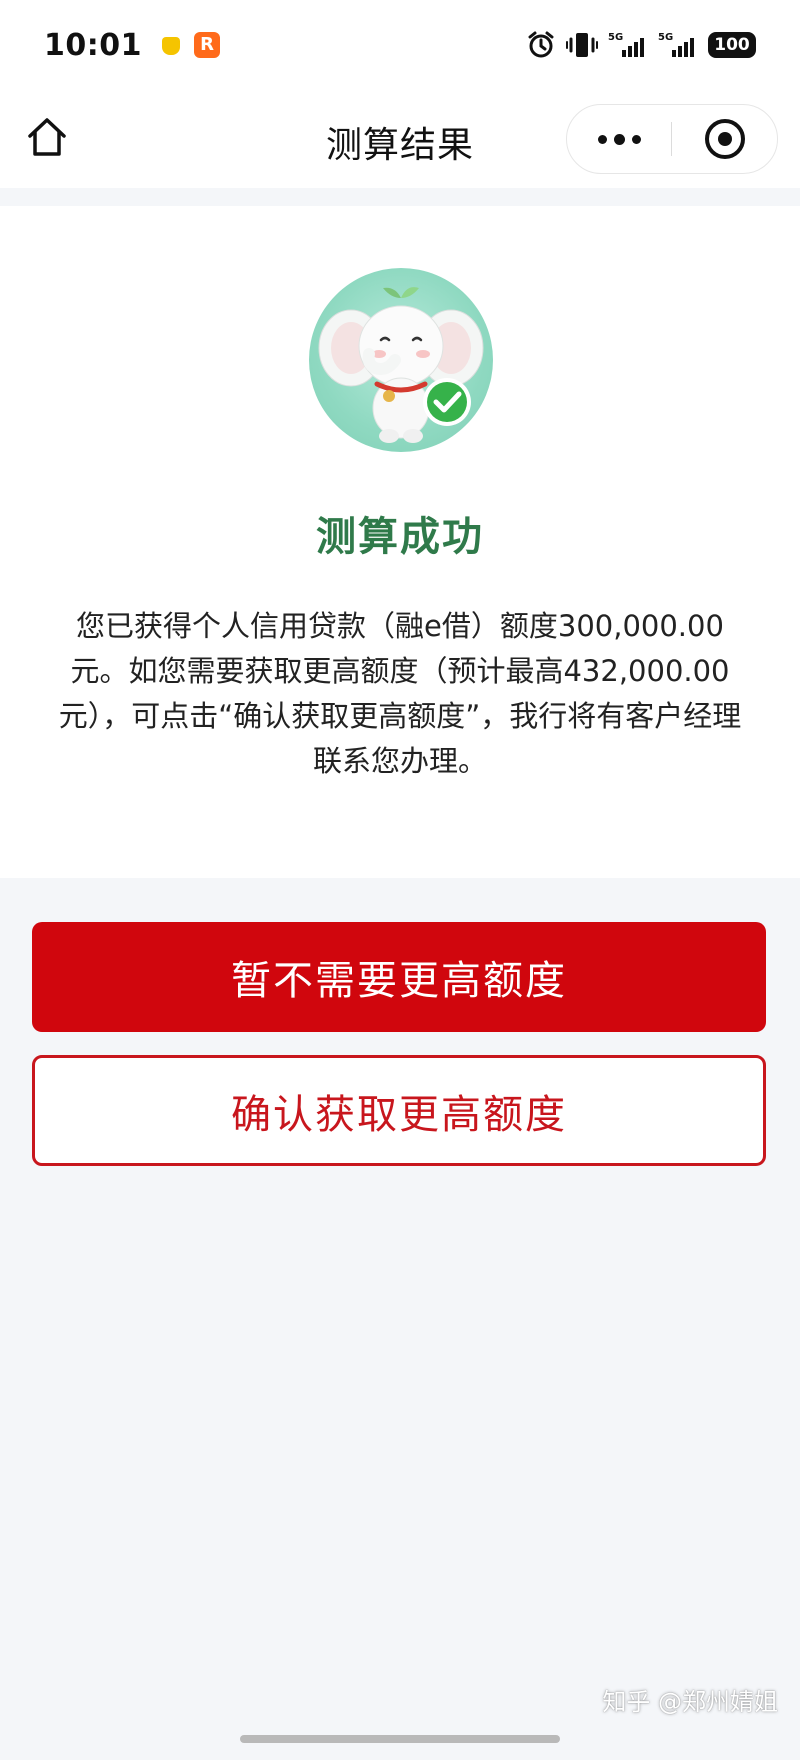 This screenshot has height=1760, width=800. I want to click on close-capsule-icon, so click(724, 139).